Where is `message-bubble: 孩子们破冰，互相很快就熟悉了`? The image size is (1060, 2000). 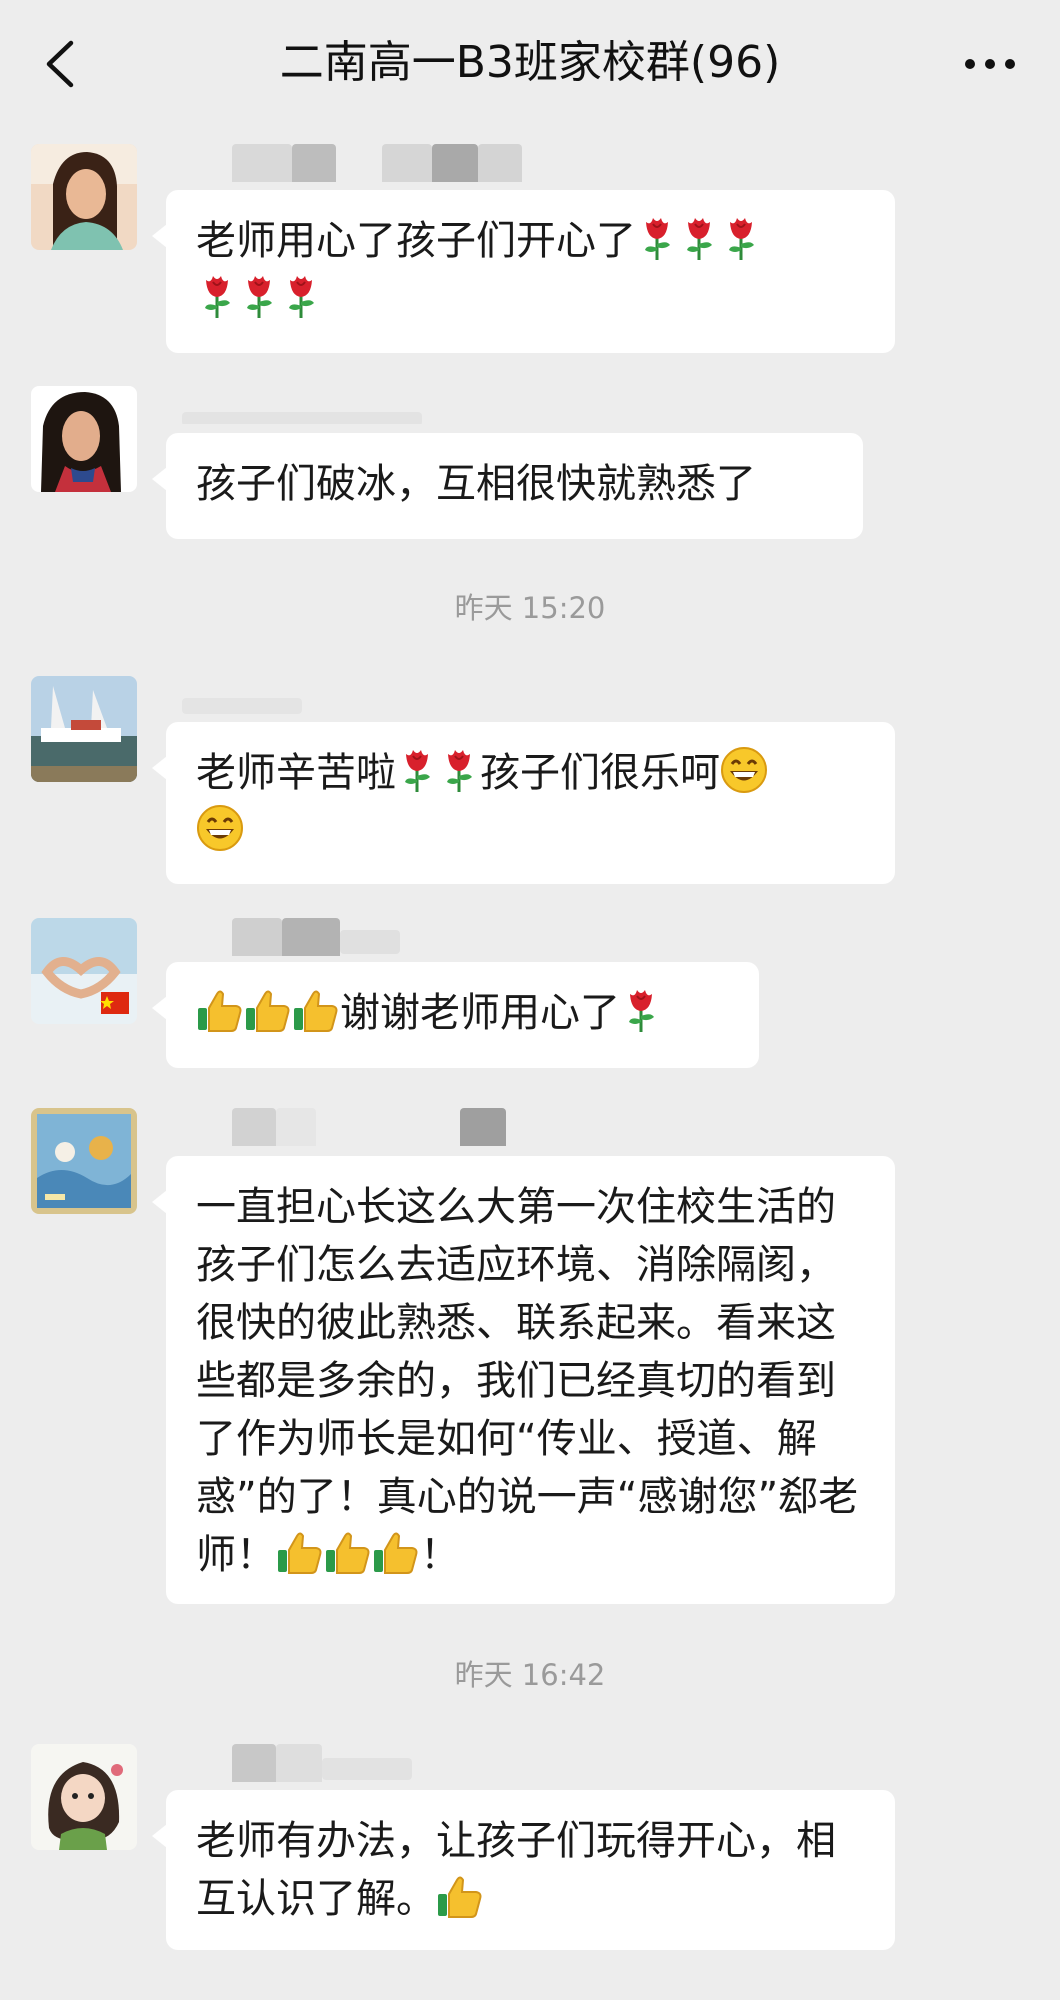 message-bubble: 孩子们破冰，互相很快就熟悉了 is located at coordinates (507, 486).